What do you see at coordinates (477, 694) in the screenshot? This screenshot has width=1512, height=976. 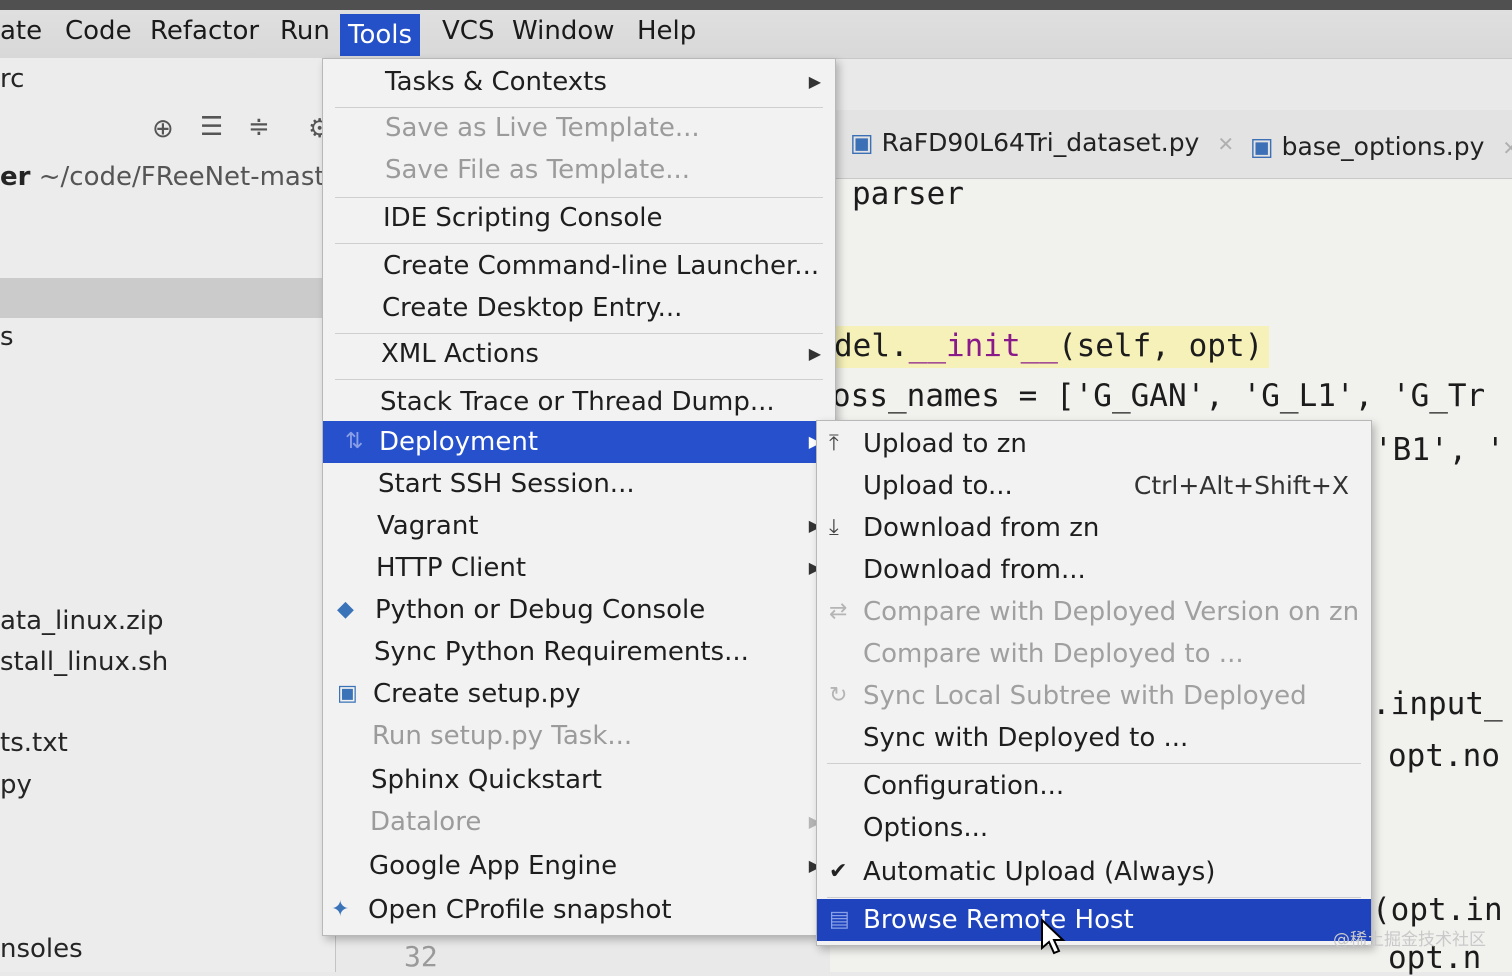 I see `menu-item-label: Create setup.py` at bounding box center [477, 694].